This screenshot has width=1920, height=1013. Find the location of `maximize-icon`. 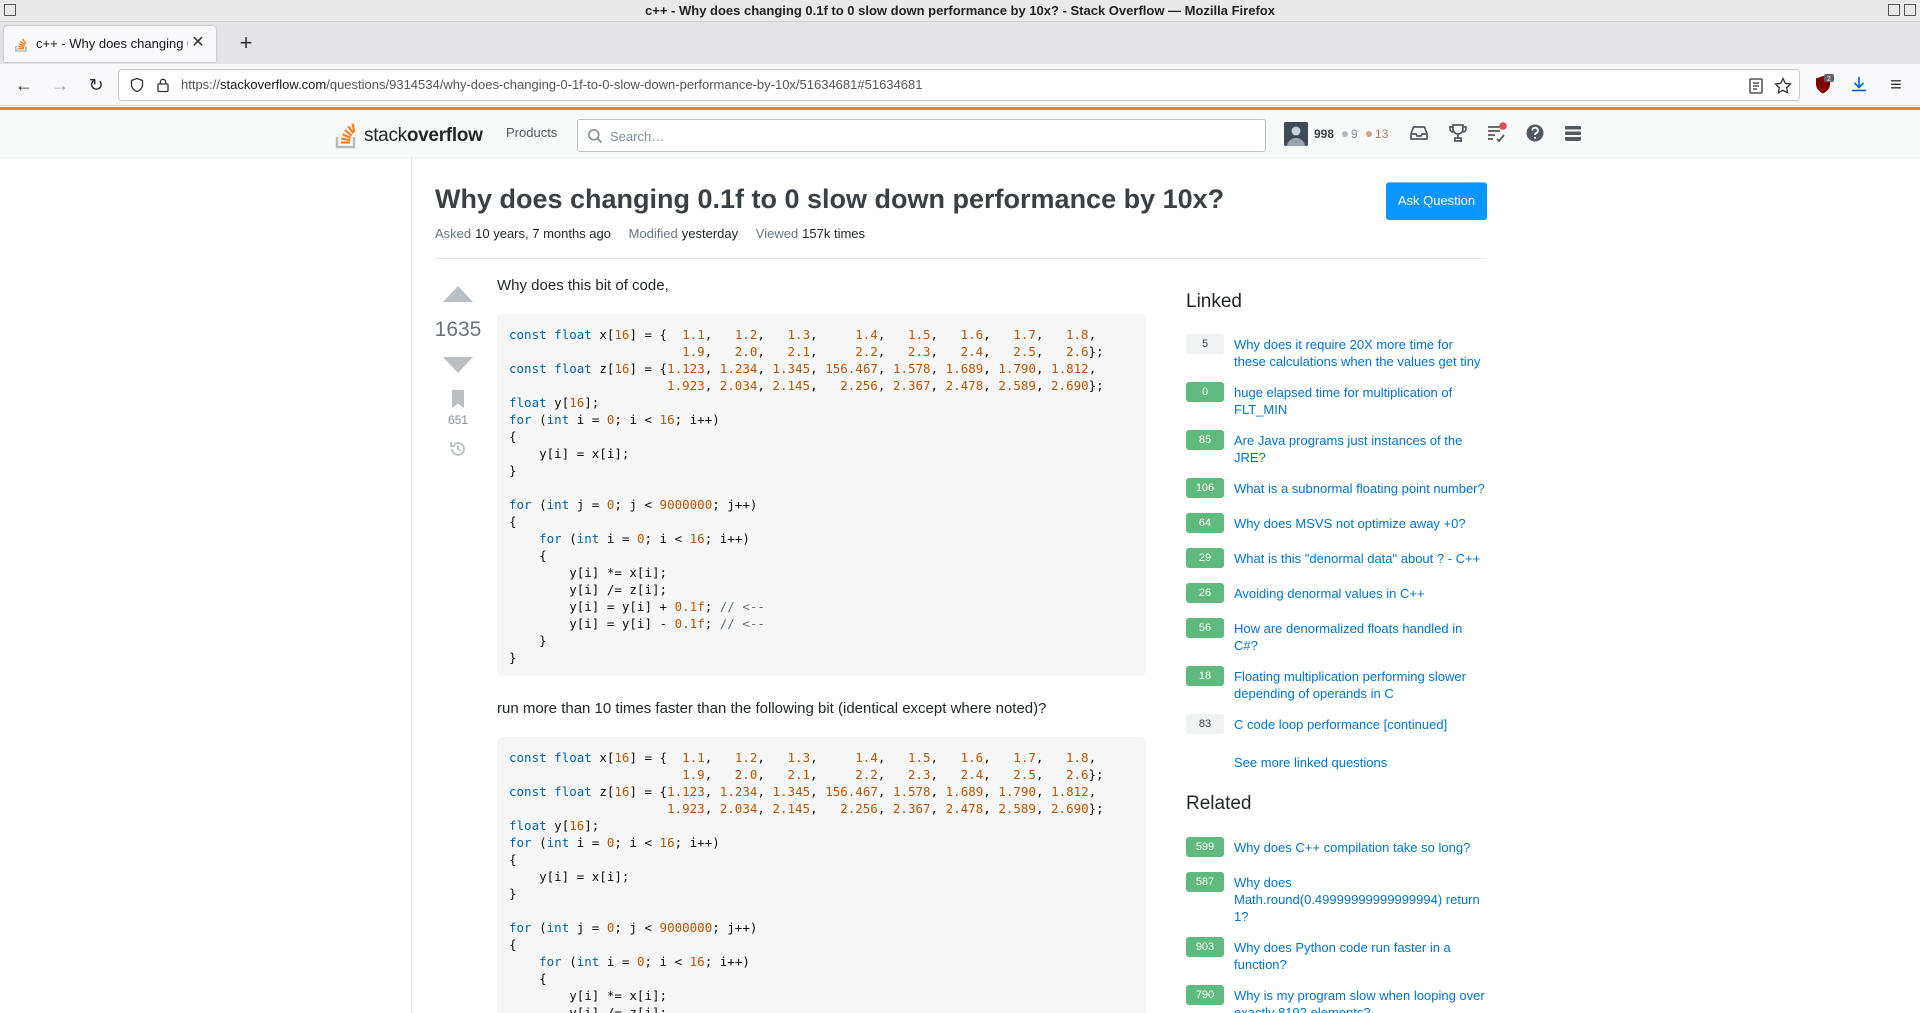

maximize-icon is located at coordinates (1894, 10).